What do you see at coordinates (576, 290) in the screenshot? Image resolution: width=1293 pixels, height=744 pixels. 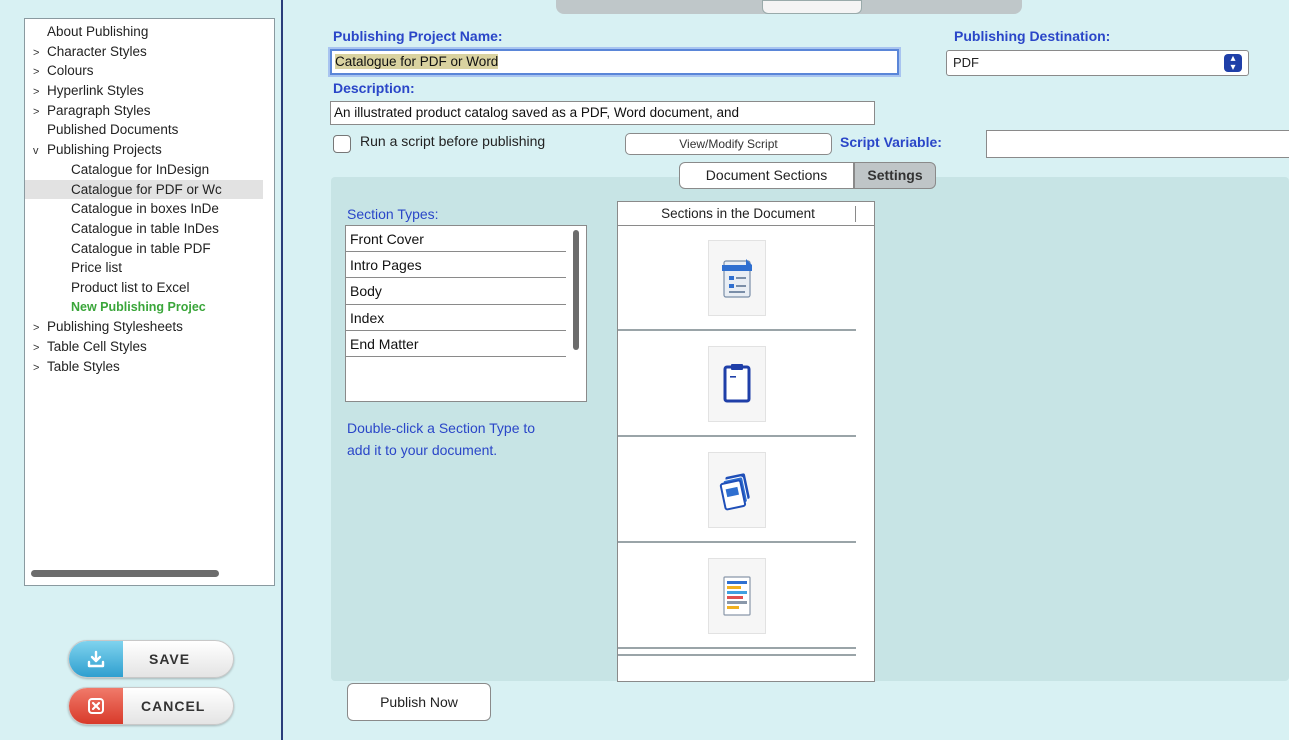 I see `vertical-scrollbar` at bounding box center [576, 290].